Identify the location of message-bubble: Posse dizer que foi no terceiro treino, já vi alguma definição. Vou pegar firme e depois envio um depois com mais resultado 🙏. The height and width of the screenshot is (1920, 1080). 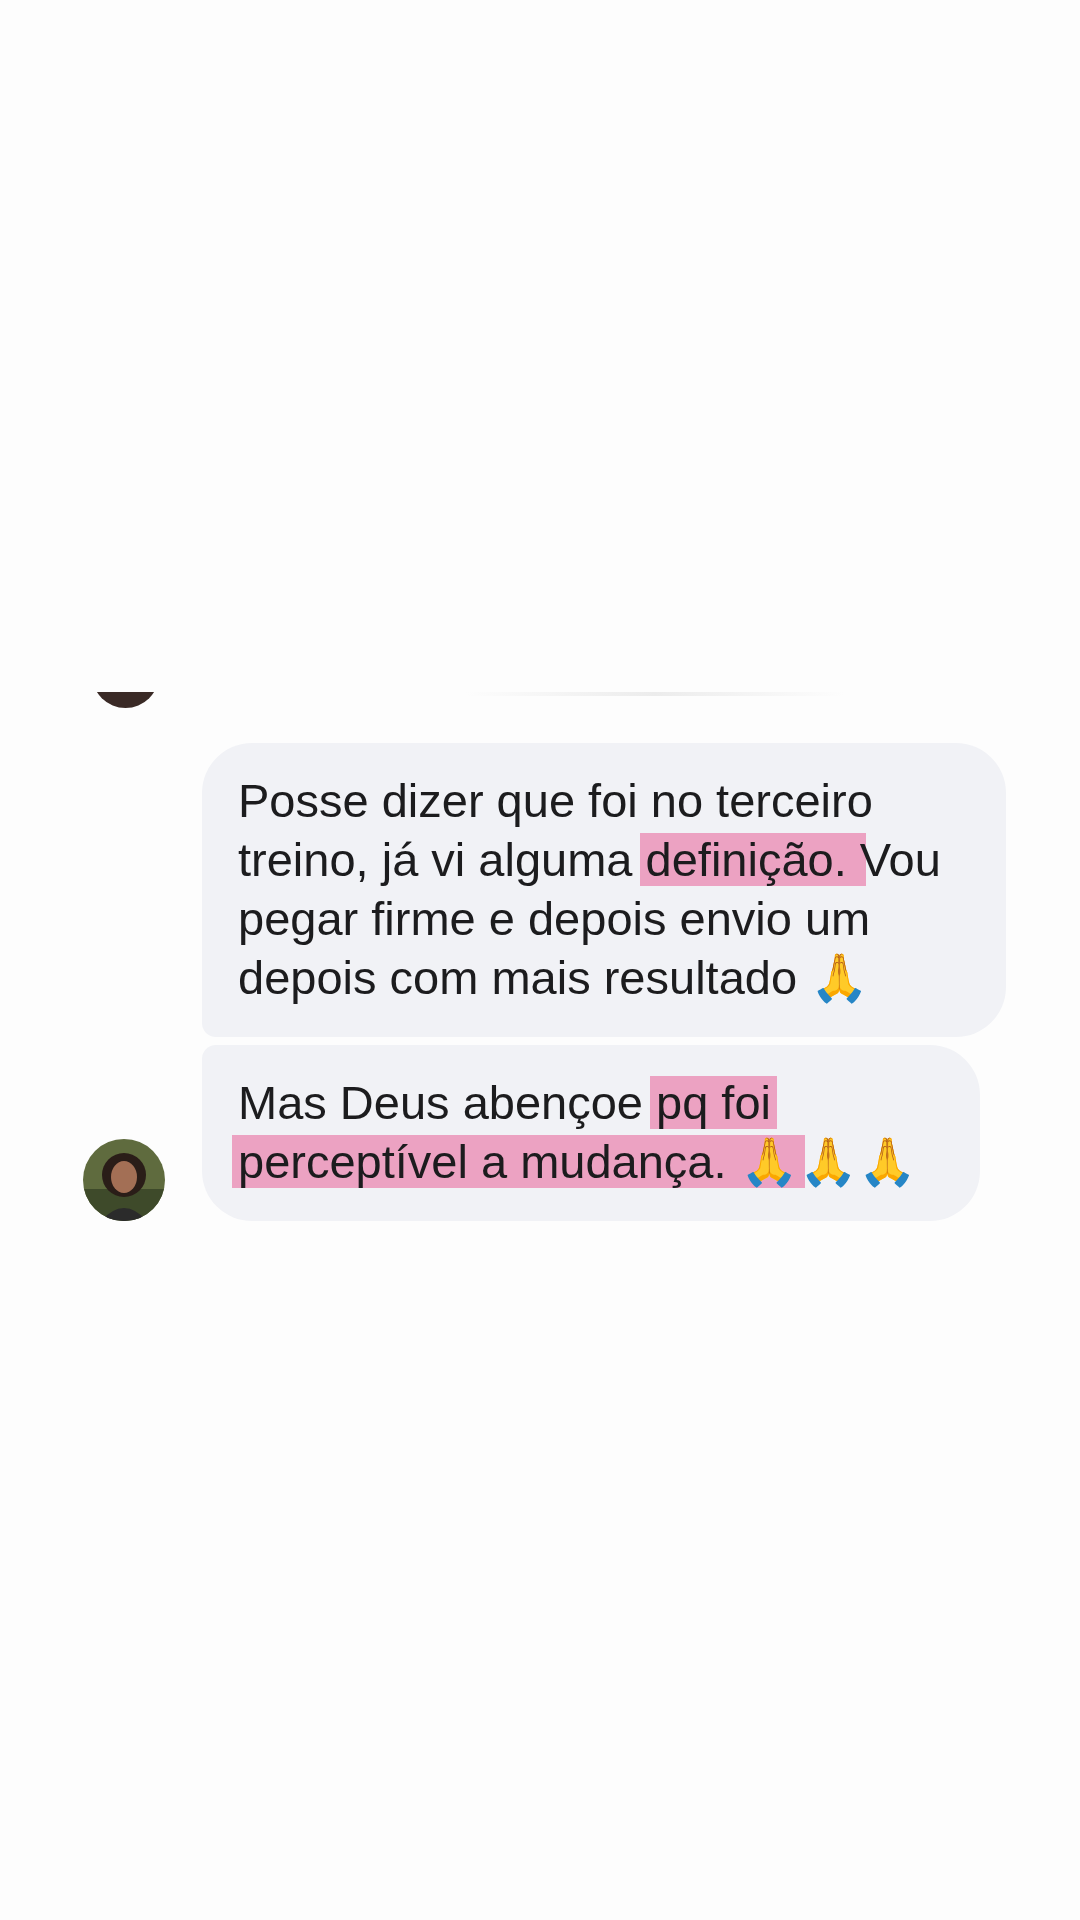
(604, 890).